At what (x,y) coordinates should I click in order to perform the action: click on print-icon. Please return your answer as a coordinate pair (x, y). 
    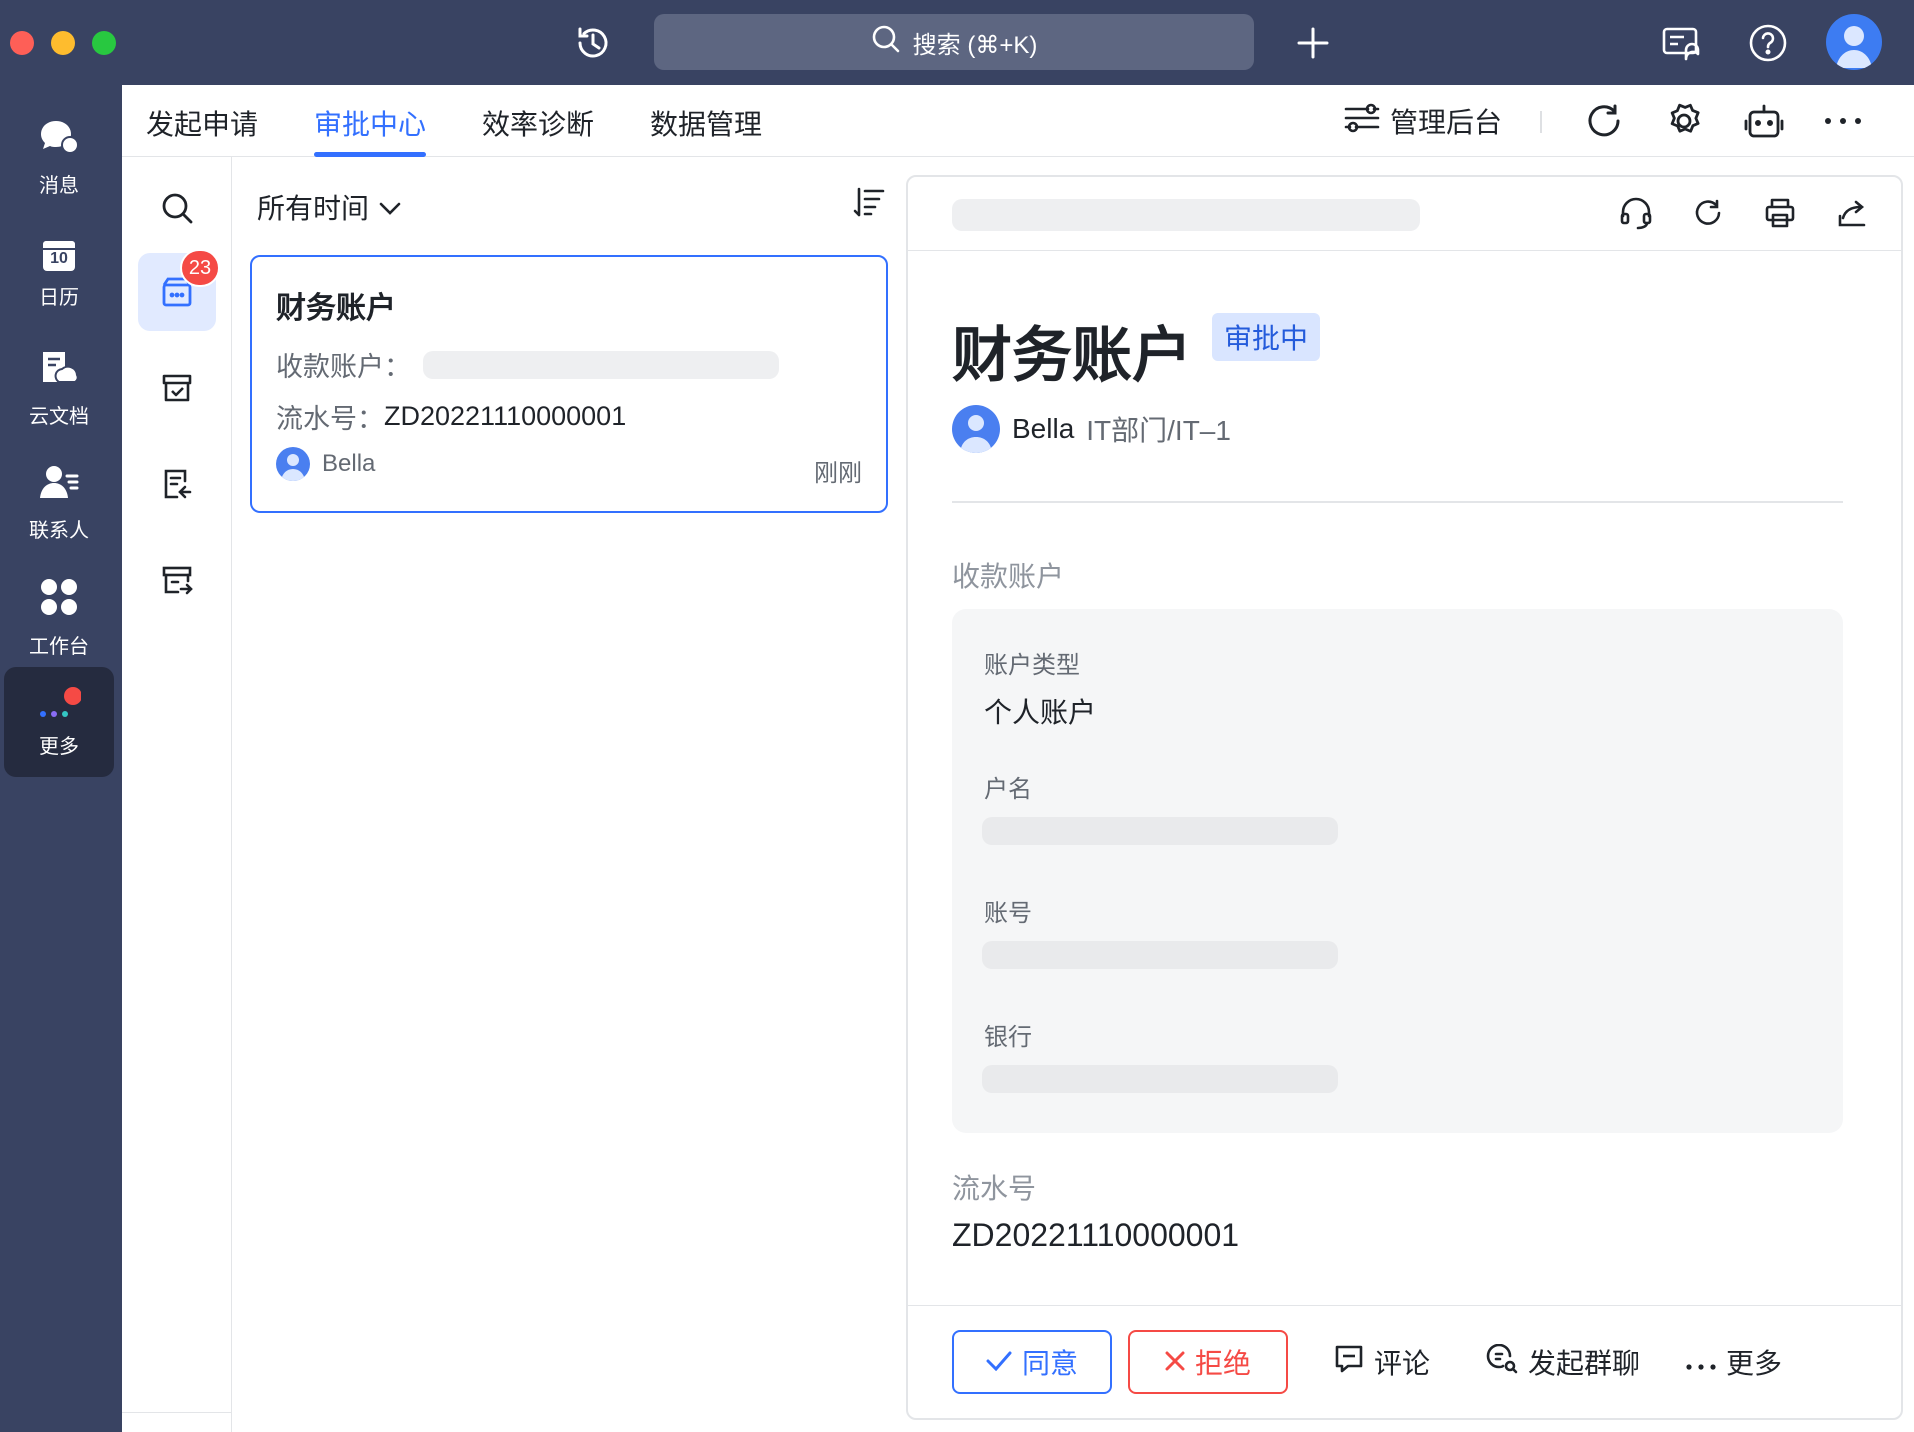
    Looking at the image, I should click on (1780, 213).